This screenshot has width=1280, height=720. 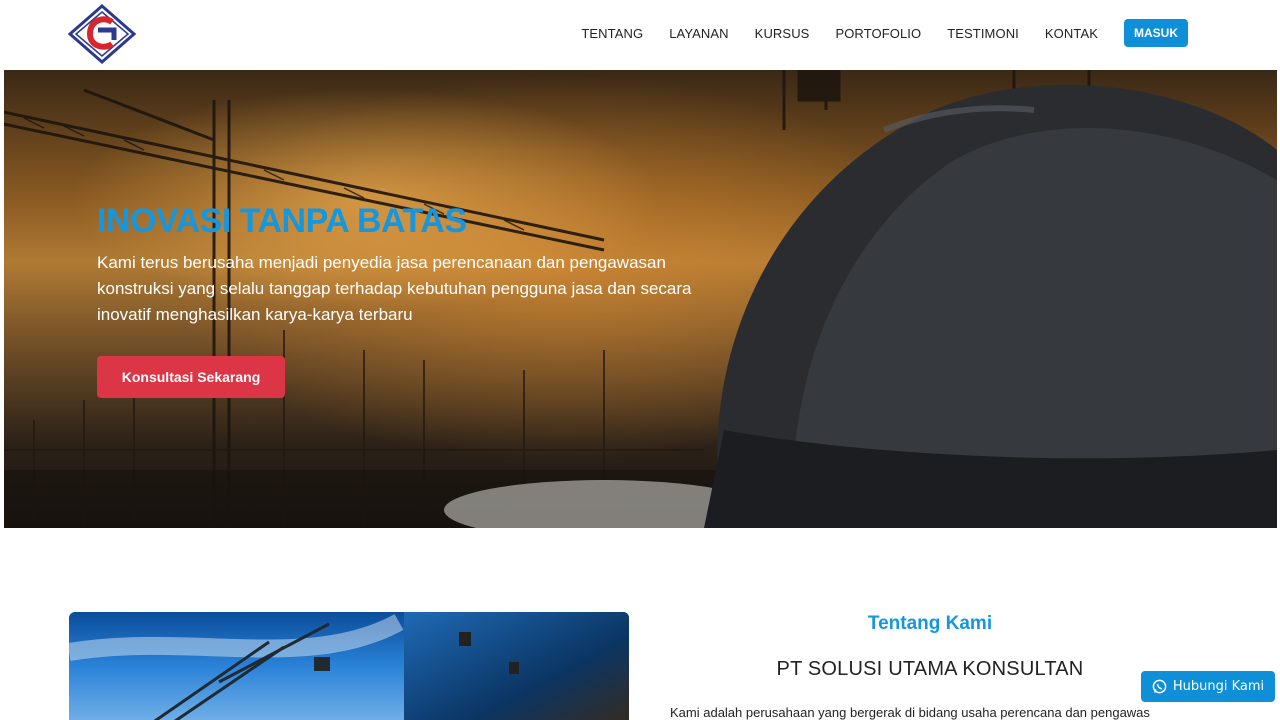 What do you see at coordinates (983, 33) in the screenshot?
I see `nav-testimoni: TESTIMONI` at bounding box center [983, 33].